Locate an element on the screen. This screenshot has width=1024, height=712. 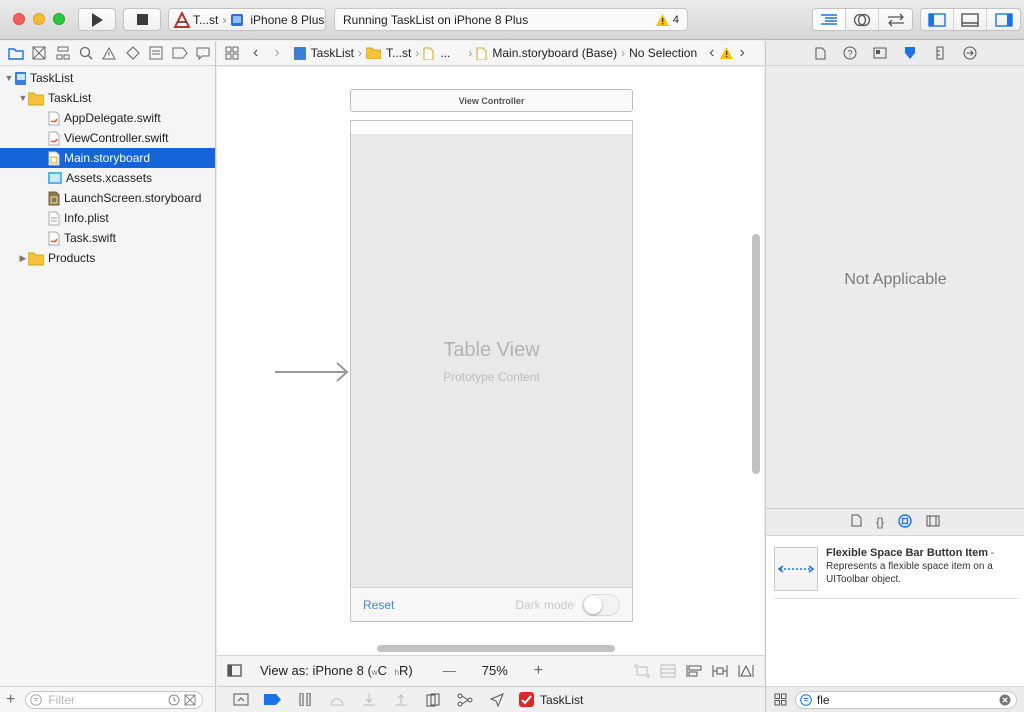
table-view-title: Table View is located at coordinates (491, 349).